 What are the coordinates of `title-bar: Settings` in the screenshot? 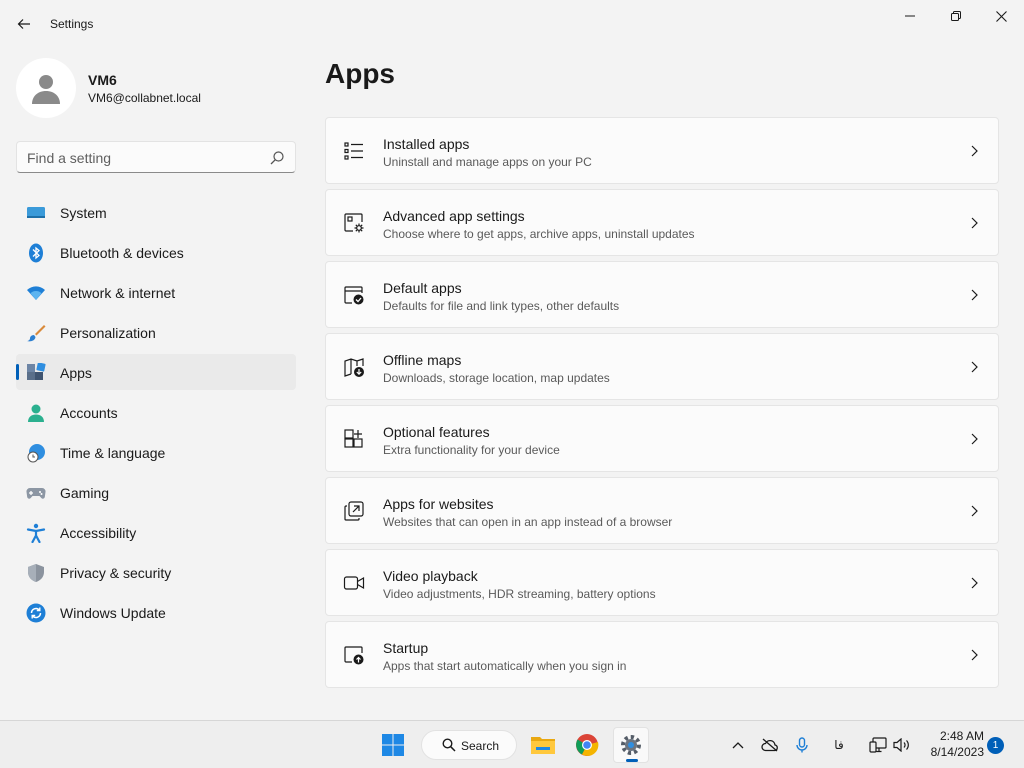 It's located at (512, 24).